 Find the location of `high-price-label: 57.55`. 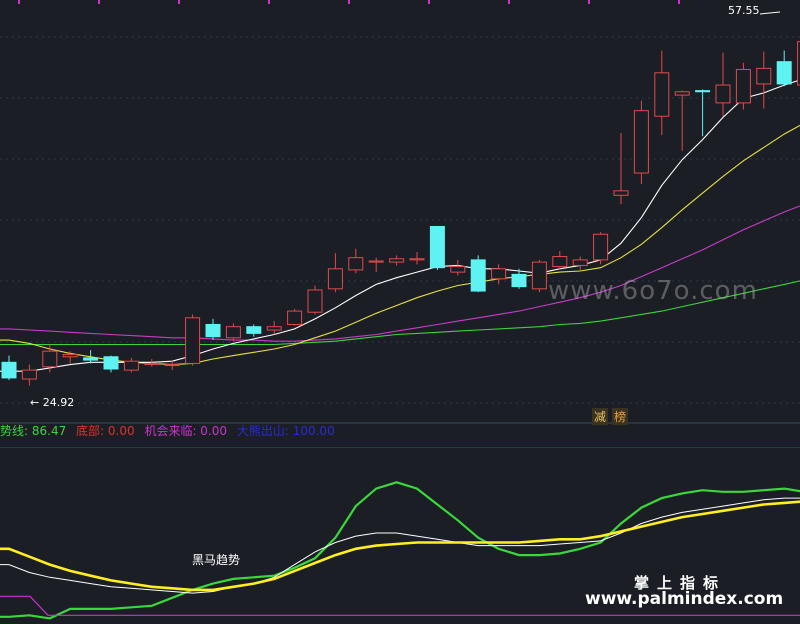

high-price-label: 57.55 is located at coordinates (744, 10).